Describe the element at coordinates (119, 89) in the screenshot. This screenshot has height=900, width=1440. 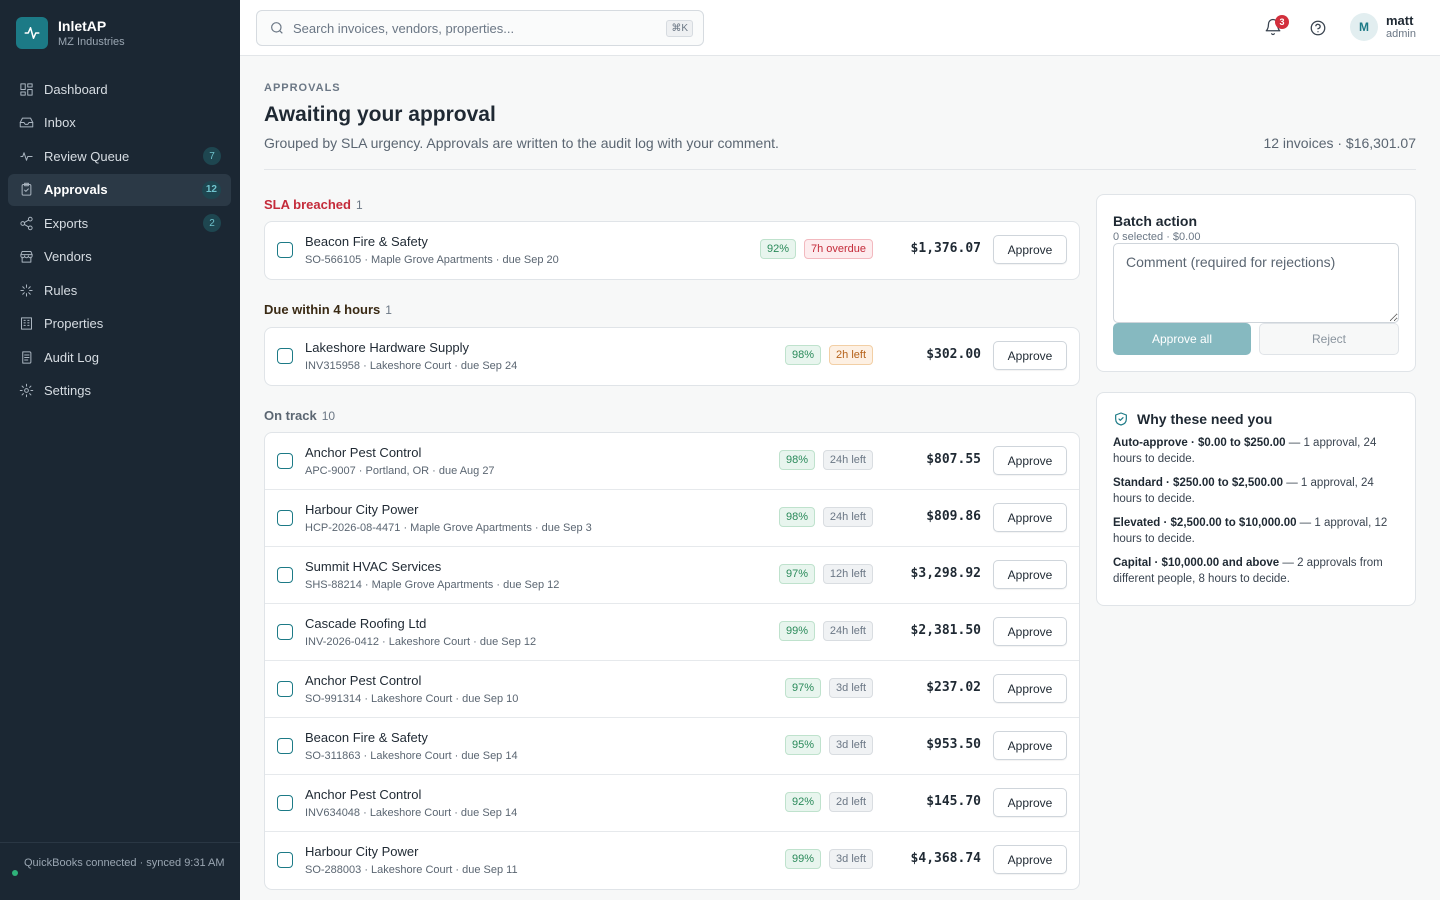
I see `sidebar-item-dashboard: Dashboard` at that location.